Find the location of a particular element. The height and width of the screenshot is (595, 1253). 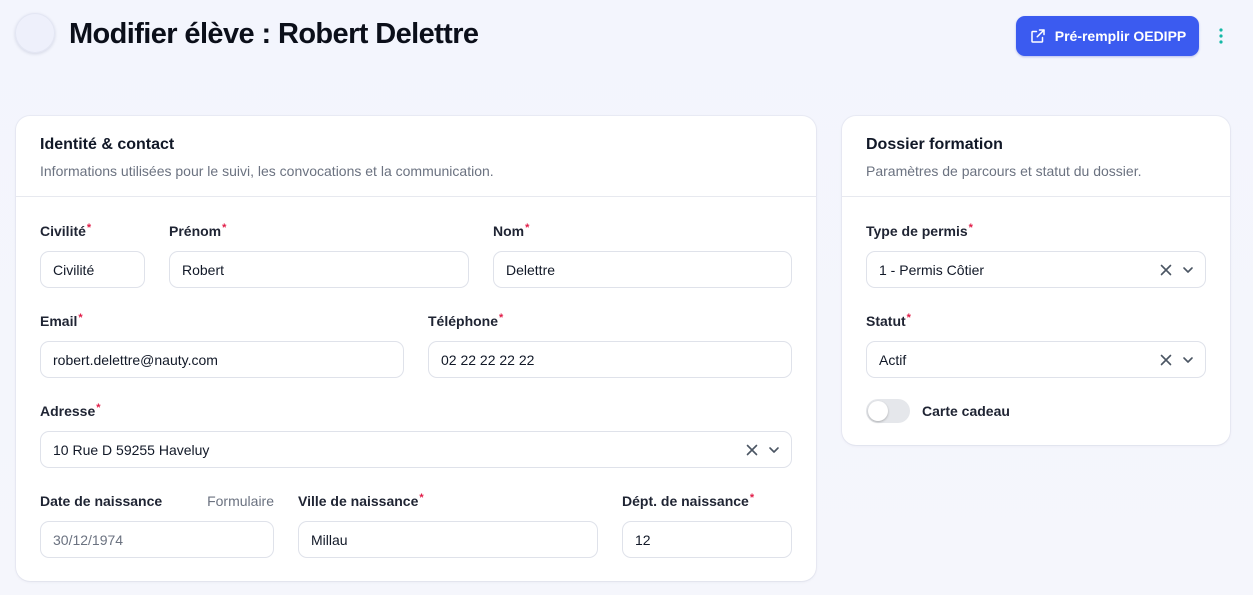

prenom-input: Robert is located at coordinates (319, 269).